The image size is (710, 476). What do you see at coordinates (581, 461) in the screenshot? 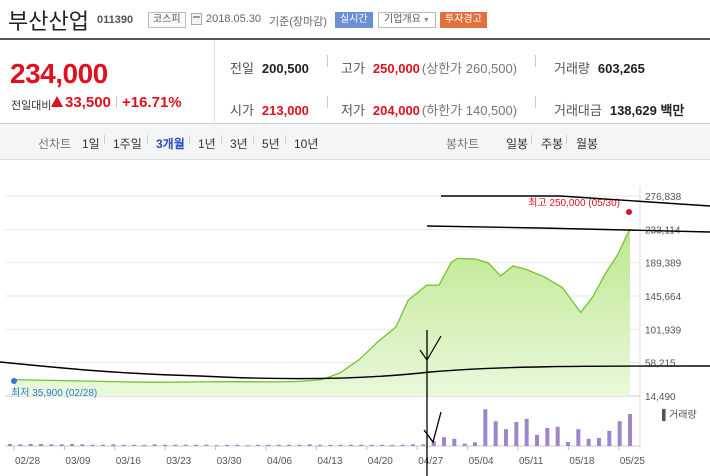
I see `x-tick-label: 05/18` at bounding box center [581, 461].